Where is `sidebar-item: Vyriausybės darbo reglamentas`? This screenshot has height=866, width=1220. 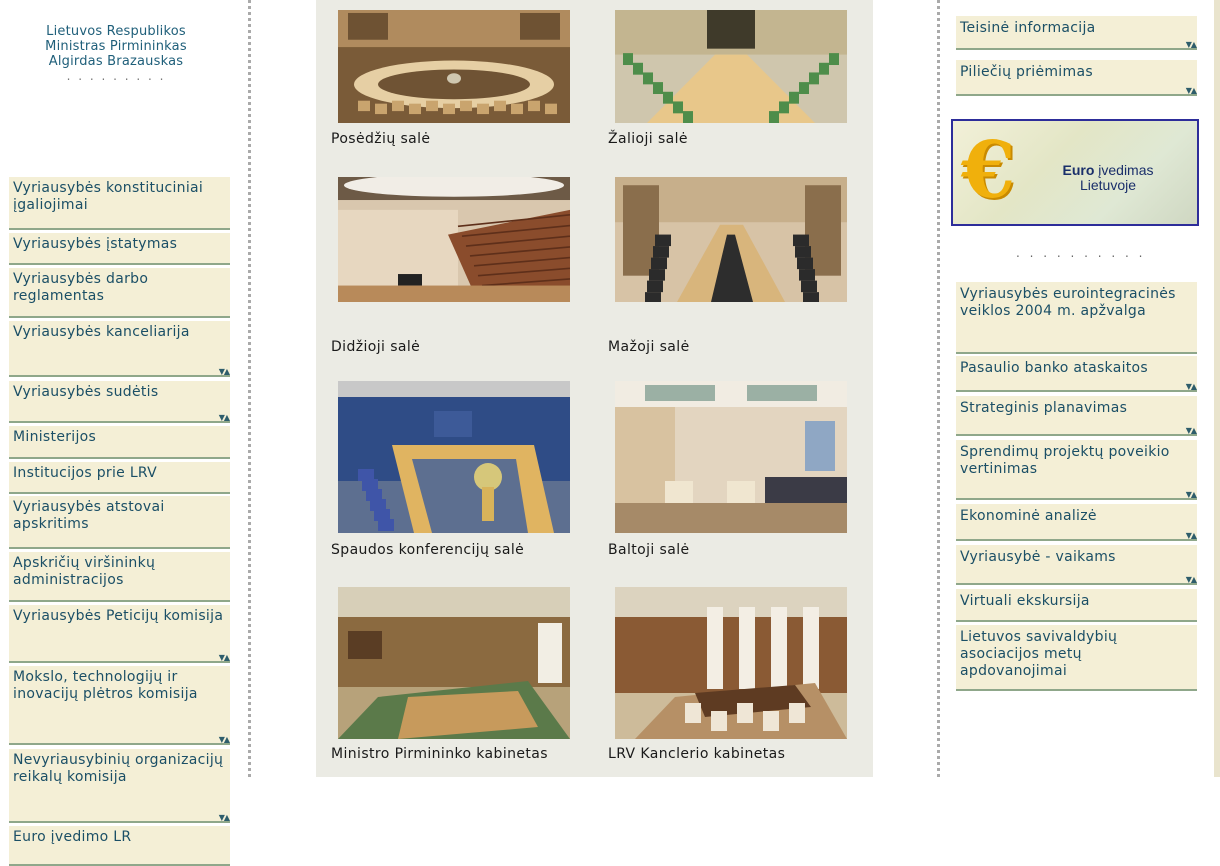
sidebar-item: Vyriausybės darbo reglamentas is located at coordinates (119, 293).